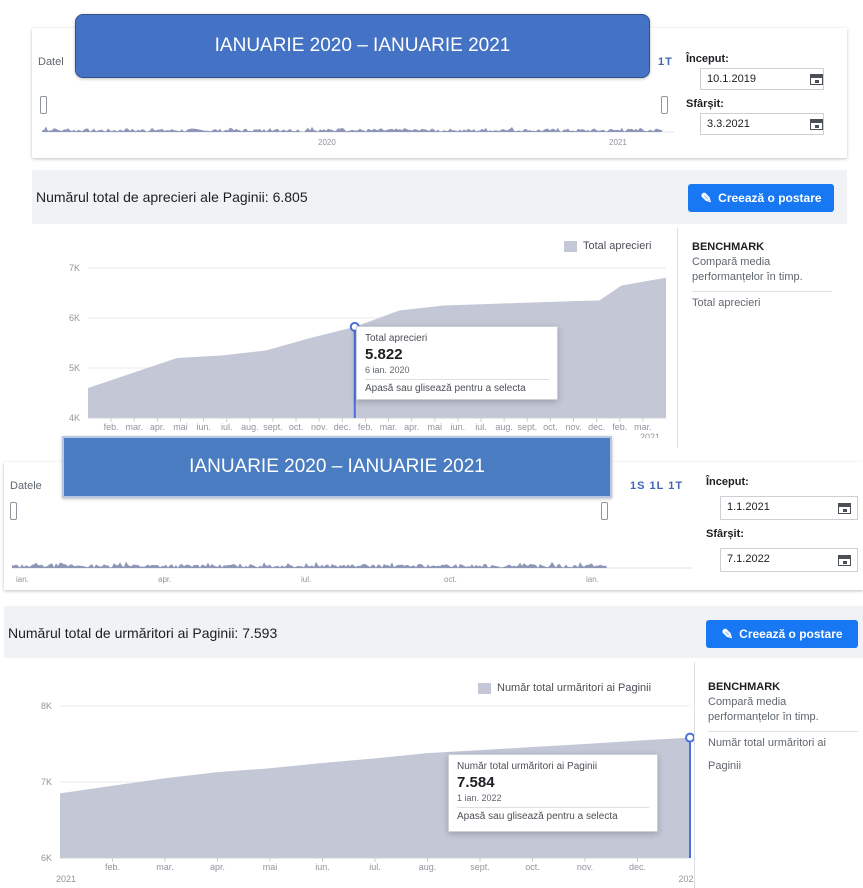  I want to click on bottom-timeline-chart, so click(352, 541).